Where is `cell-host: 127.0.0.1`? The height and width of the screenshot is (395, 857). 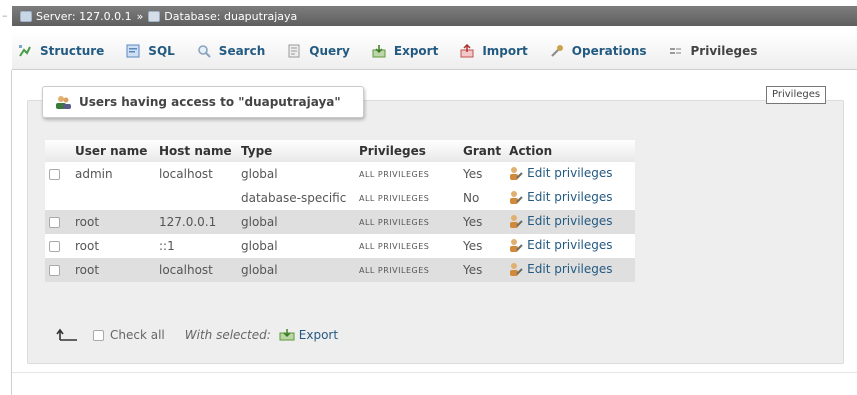 cell-host: 127.0.0.1 is located at coordinates (196, 222).